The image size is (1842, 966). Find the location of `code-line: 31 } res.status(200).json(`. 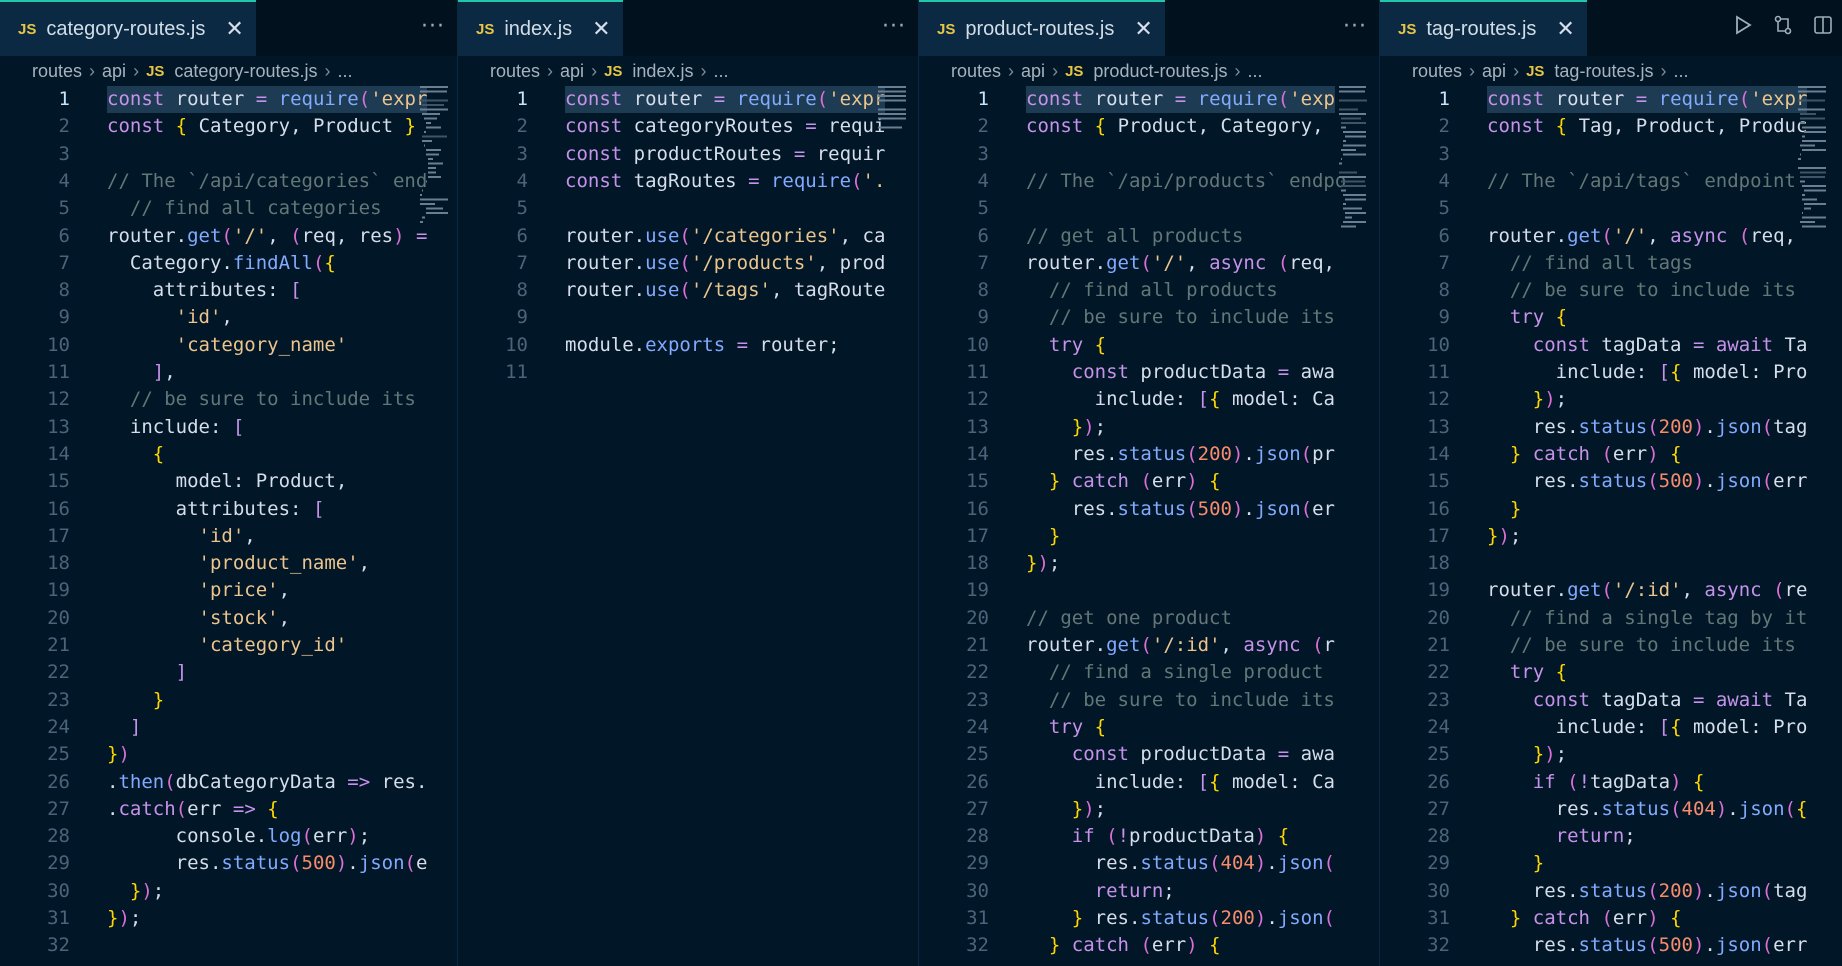

code-line: 31 } res.status(200).json( is located at coordinates (1149, 918).